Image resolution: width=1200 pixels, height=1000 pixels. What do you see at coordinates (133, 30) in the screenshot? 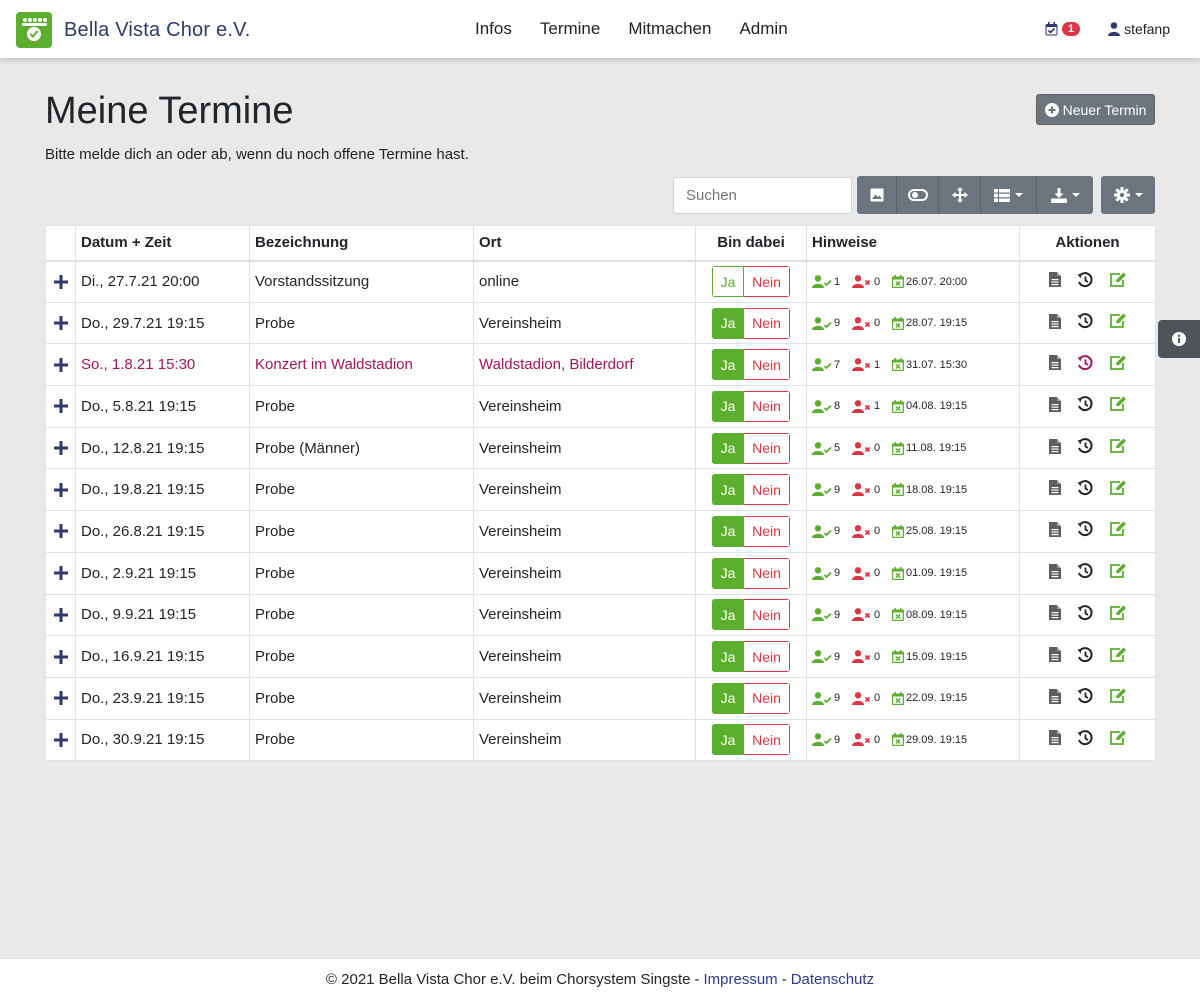
I see `brand: Bella Vista Chor e.V.` at bounding box center [133, 30].